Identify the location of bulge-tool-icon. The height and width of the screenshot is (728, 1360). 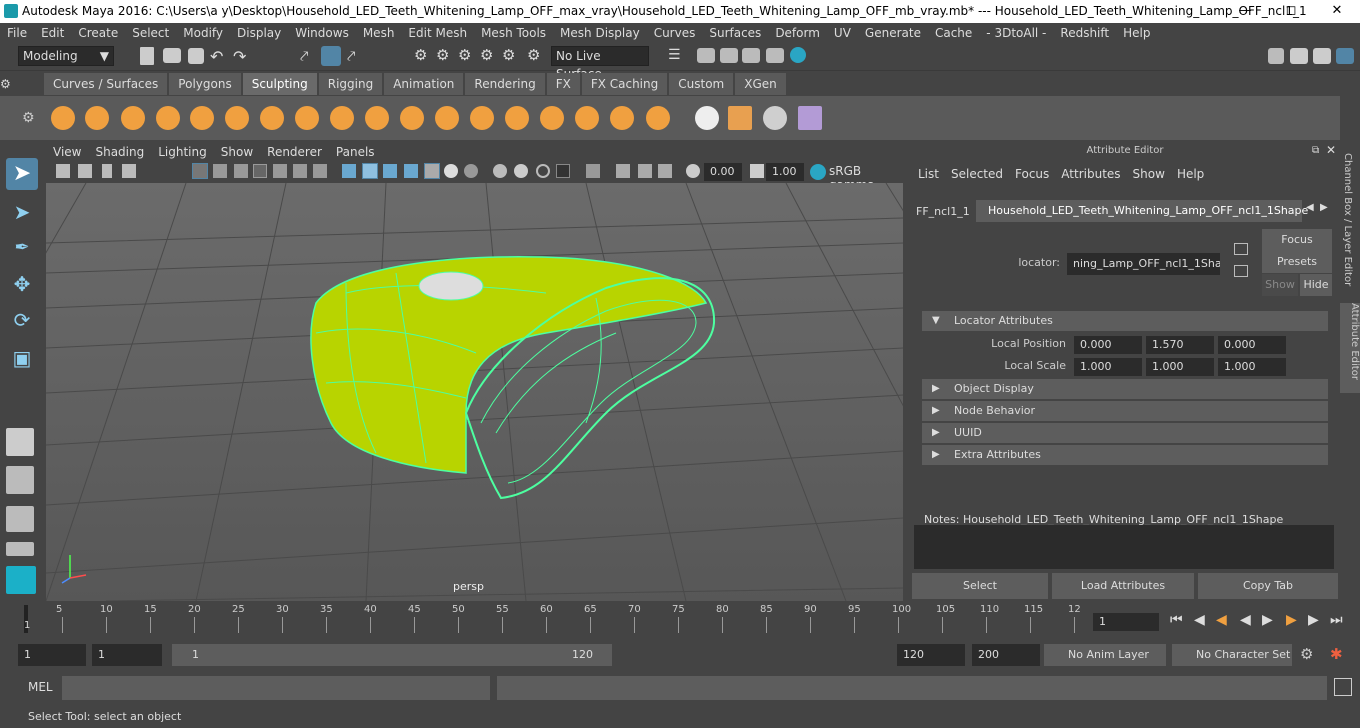
(587, 118).